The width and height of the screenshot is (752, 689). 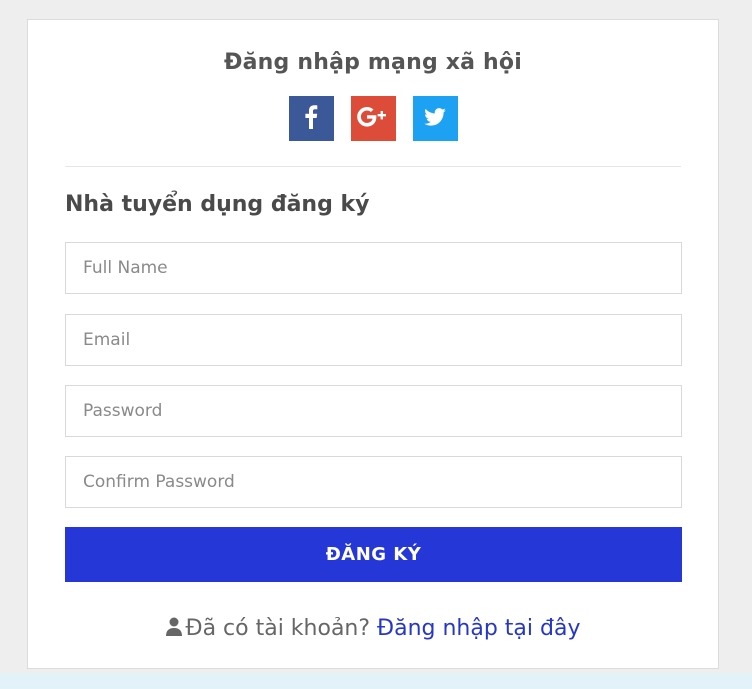 I want to click on google-plus-login-button, so click(x=373, y=118).